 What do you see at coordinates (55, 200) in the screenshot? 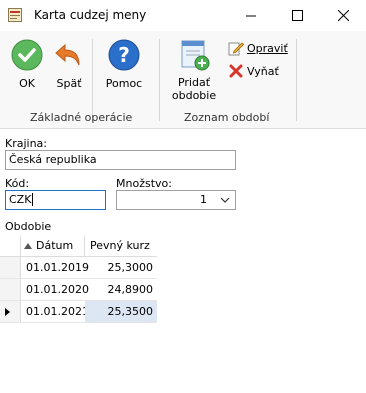
I see `code-field: CZK` at bounding box center [55, 200].